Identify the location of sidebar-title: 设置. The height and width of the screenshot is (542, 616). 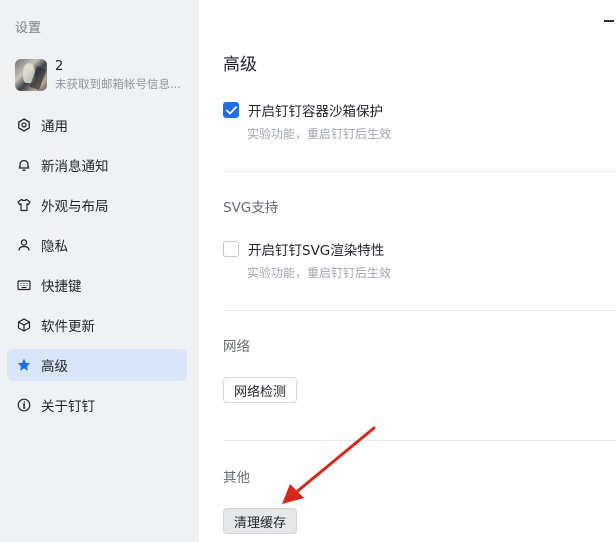
(28, 28).